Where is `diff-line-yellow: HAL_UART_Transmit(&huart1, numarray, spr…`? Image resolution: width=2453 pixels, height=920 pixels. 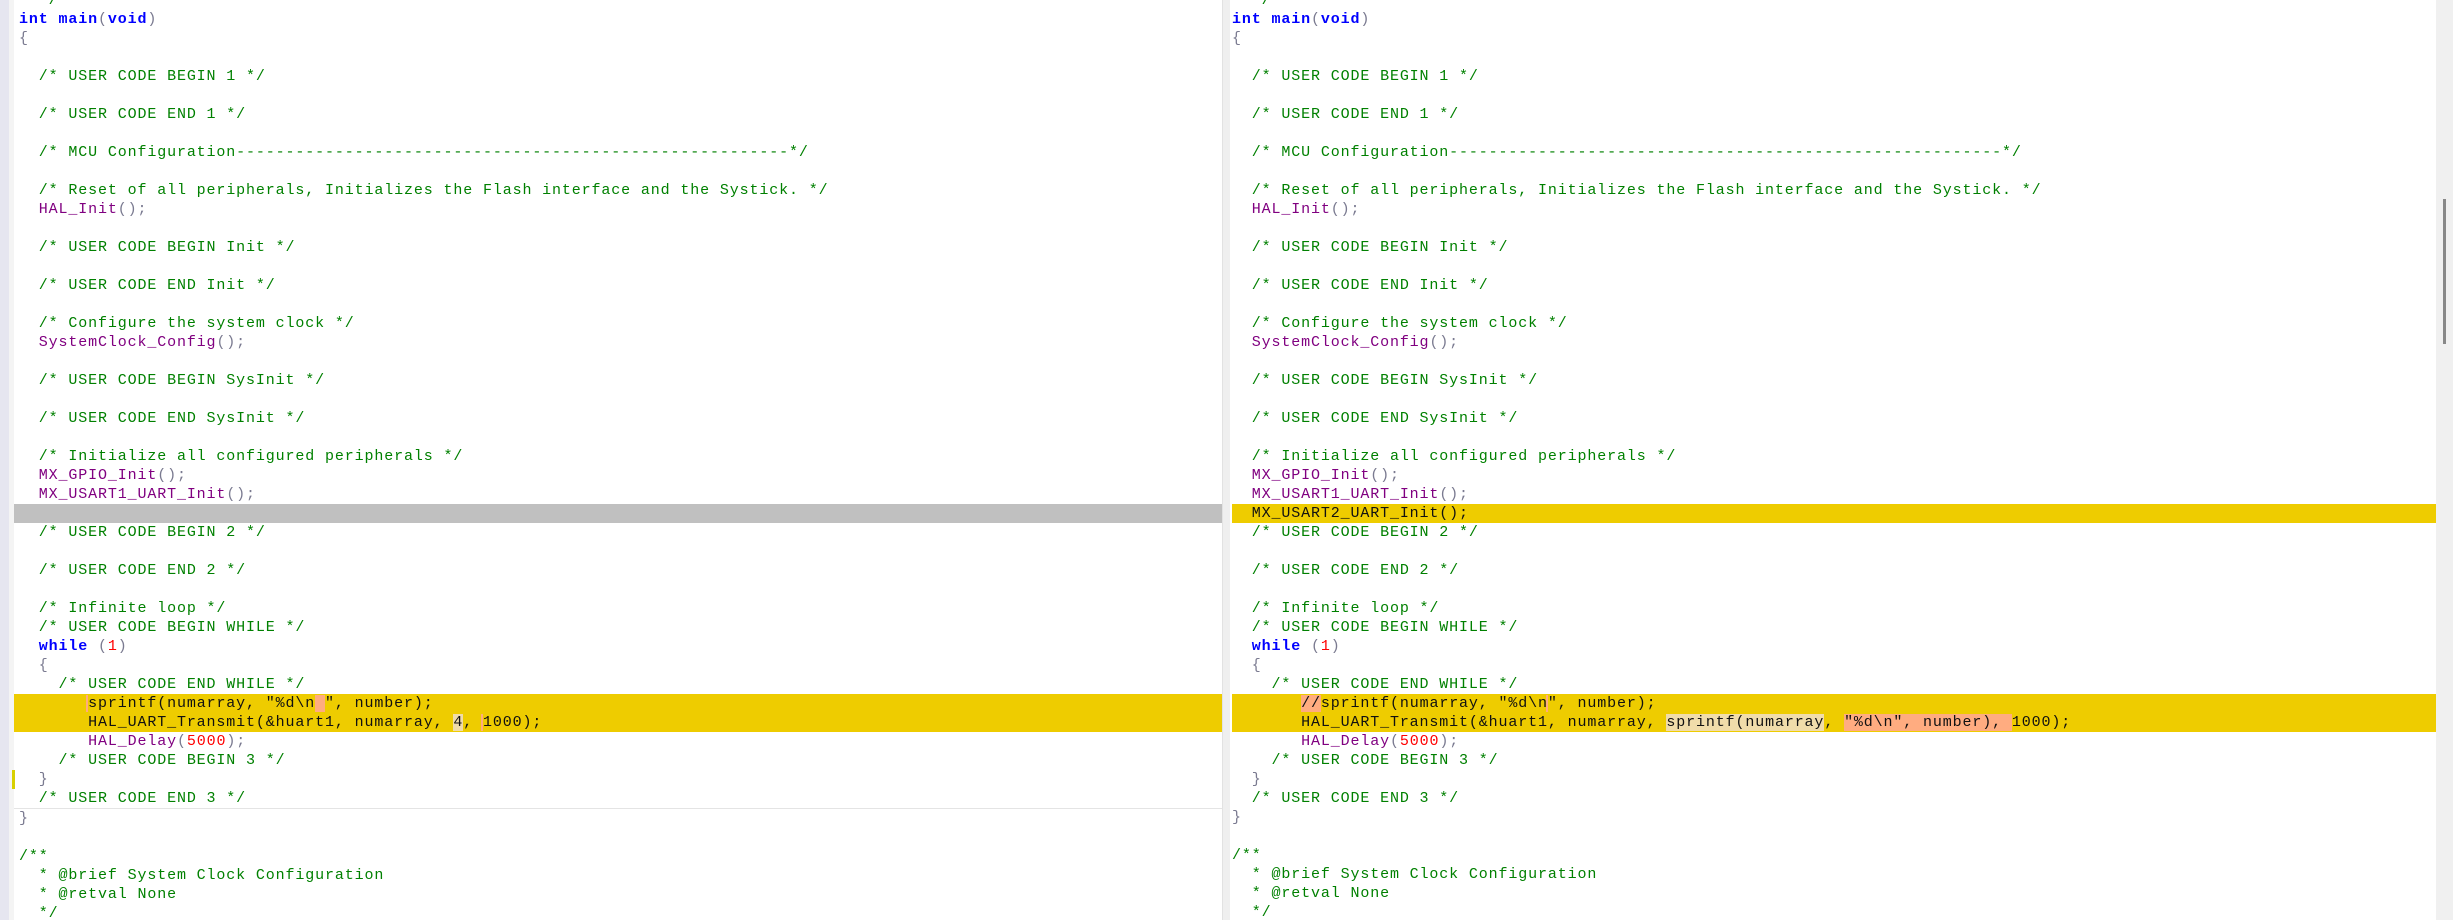 diff-line-yellow: HAL_UART_Transmit(&huart1, numarray, spr… is located at coordinates (1834, 722).